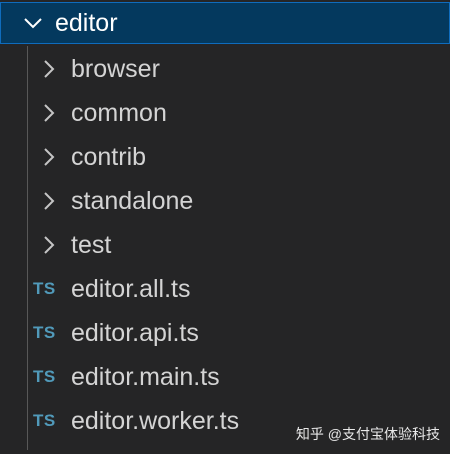  I want to click on tree-folder-browser: browser, so click(225, 69).